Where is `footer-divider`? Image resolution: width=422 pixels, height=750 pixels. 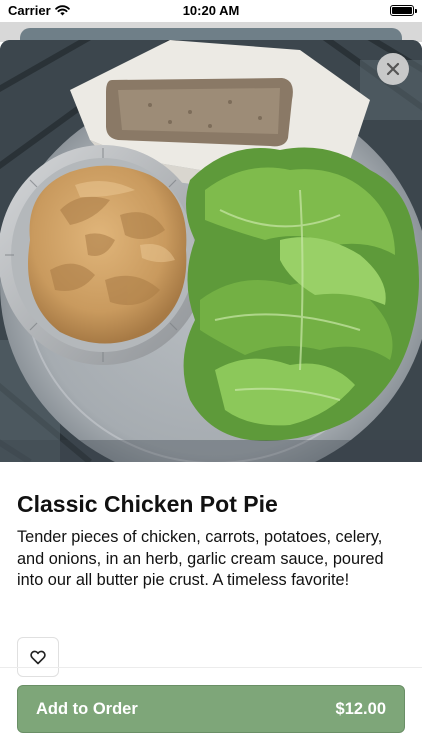
footer-divider is located at coordinates (211, 667).